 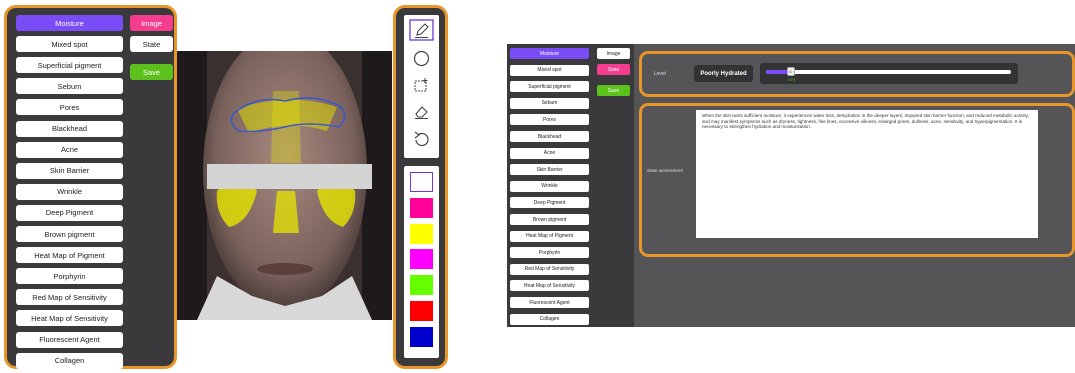 I want to click on category-item: Wrinkle, so click(x=69, y=191).